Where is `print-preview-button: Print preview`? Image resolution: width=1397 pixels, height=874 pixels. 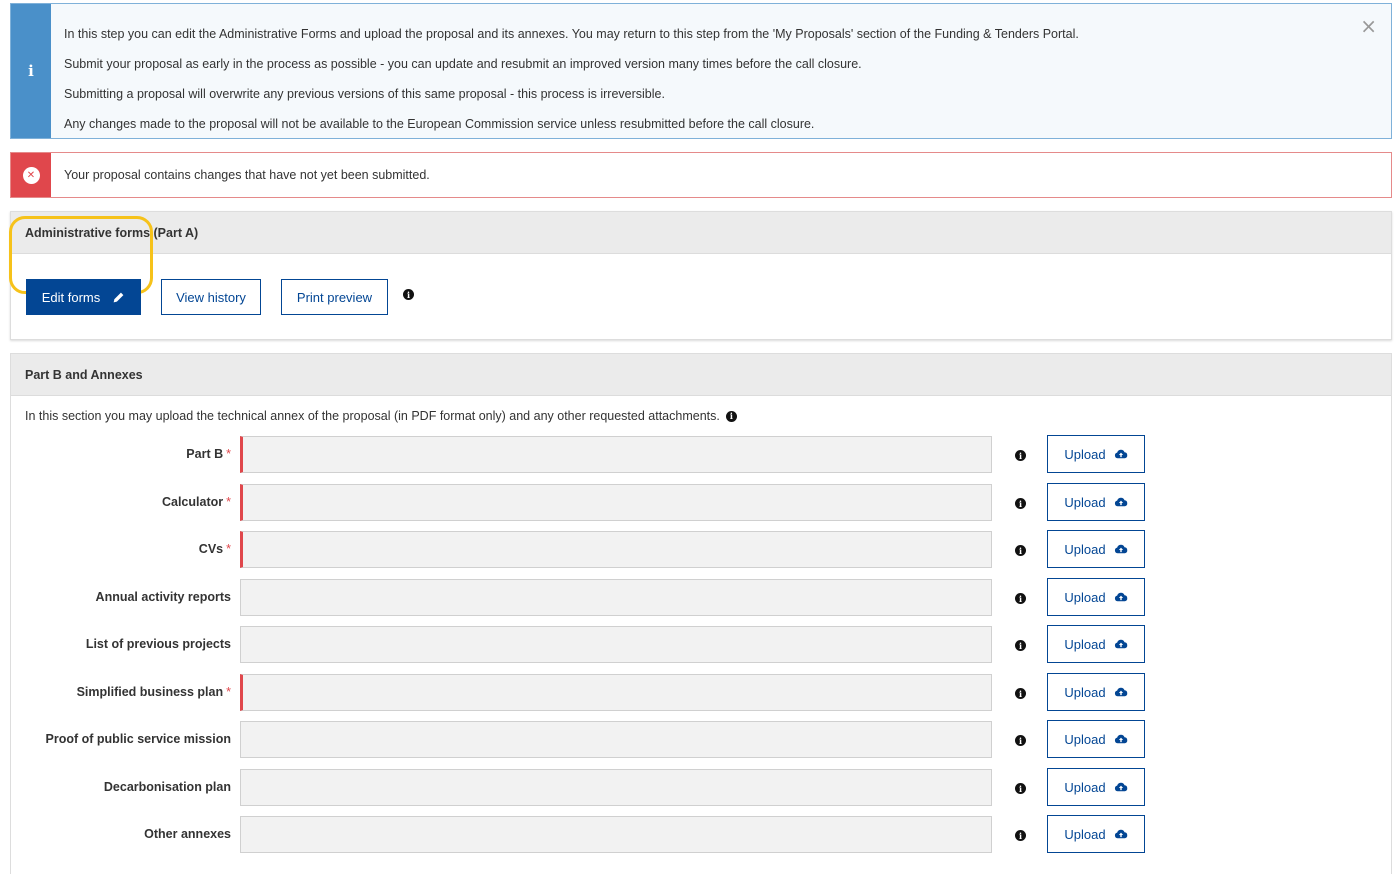 print-preview-button: Print preview is located at coordinates (334, 297).